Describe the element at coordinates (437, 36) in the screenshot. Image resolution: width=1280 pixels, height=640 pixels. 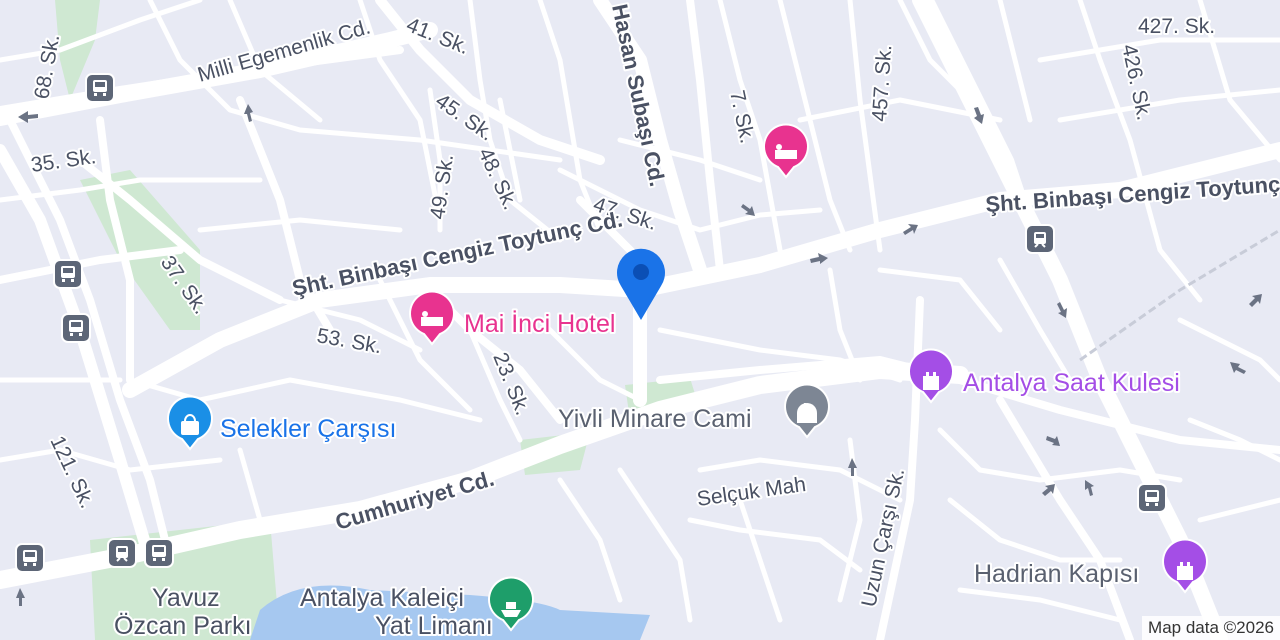
I see `street-label-41: 41. Sk.` at that location.